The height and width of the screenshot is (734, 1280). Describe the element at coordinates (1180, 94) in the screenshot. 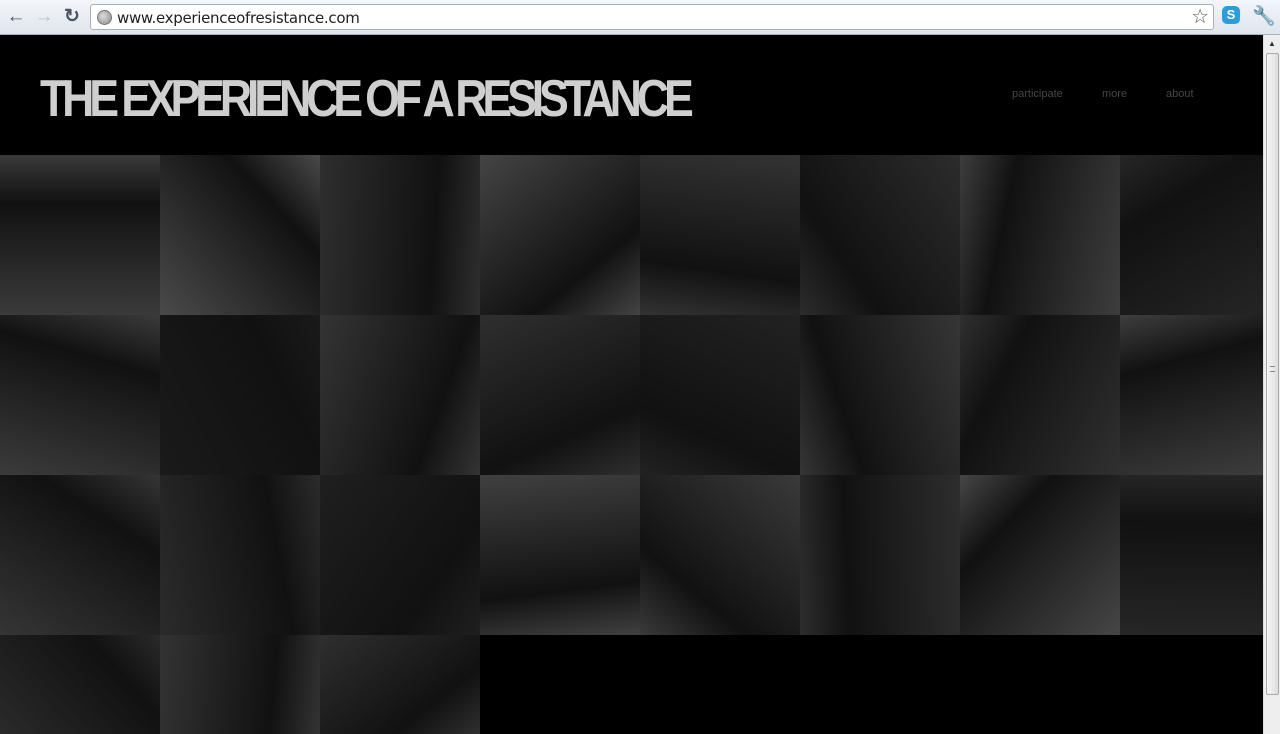

I see `nav-about: about` at that location.